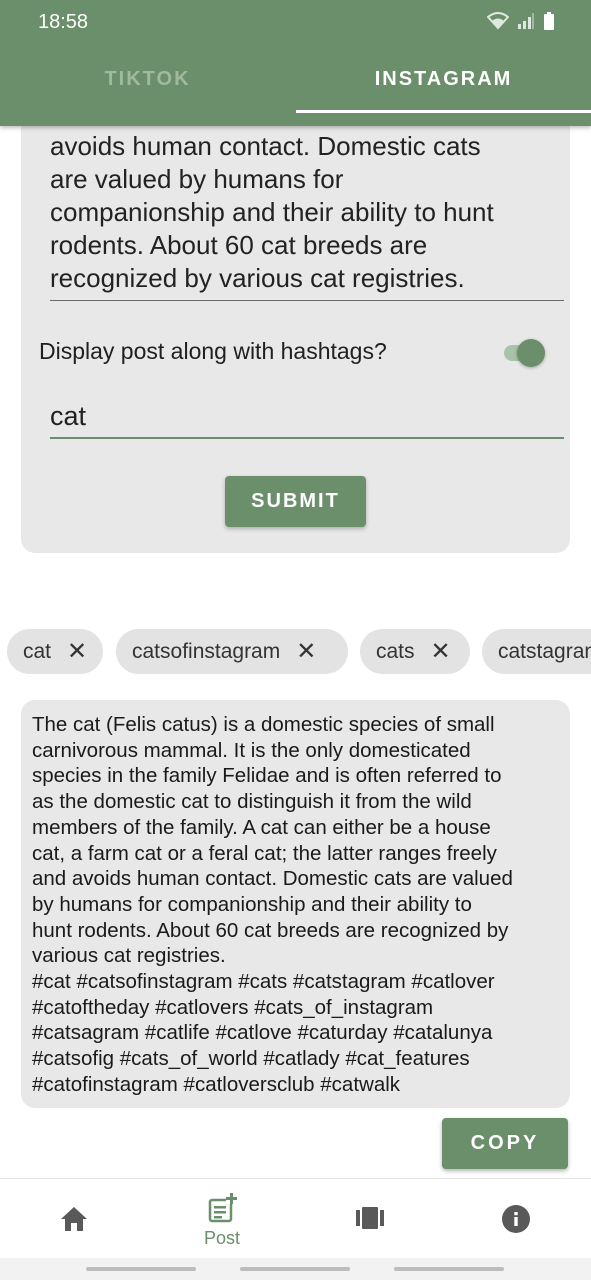  What do you see at coordinates (531, 353) in the screenshot?
I see `toggle-thumb` at bounding box center [531, 353].